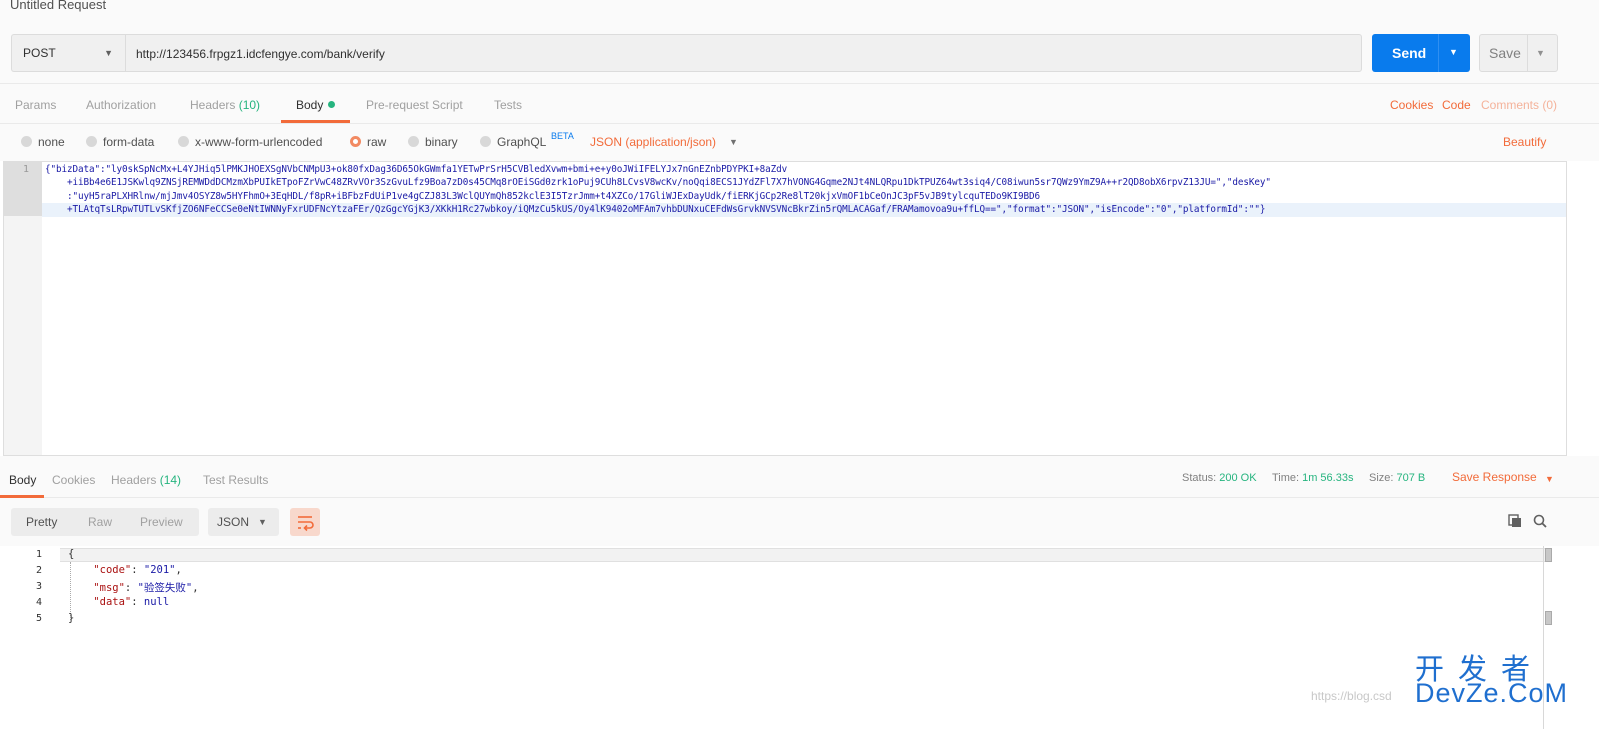 This screenshot has width=1599, height=729. What do you see at coordinates (1238, 478) in the screenshot?
I see `status-value: 200 OK` at bounding box center [1238, 478].